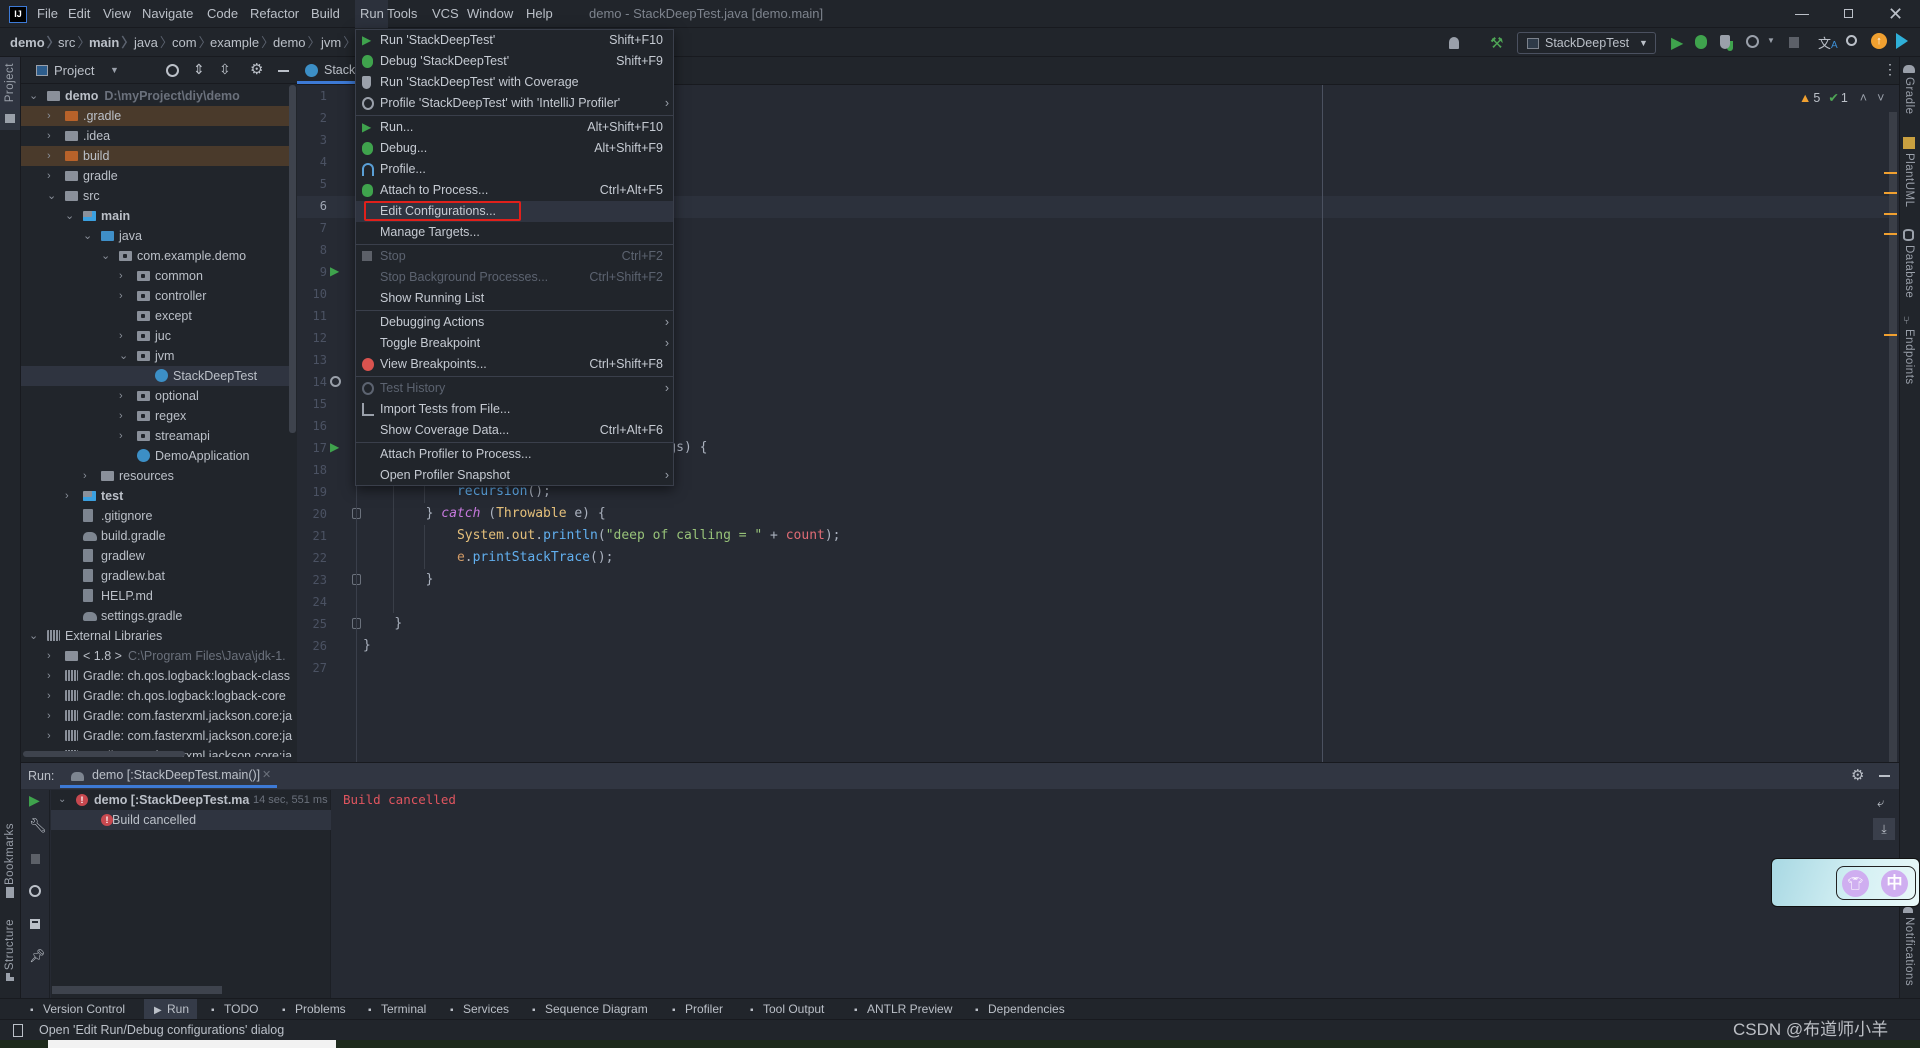  I want to click on user-icon, so click(1454, 43).